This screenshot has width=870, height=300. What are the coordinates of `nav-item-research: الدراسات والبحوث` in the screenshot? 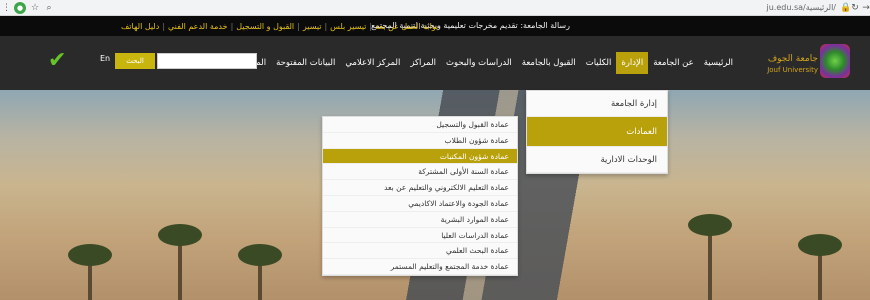 It's located at (479, 63).